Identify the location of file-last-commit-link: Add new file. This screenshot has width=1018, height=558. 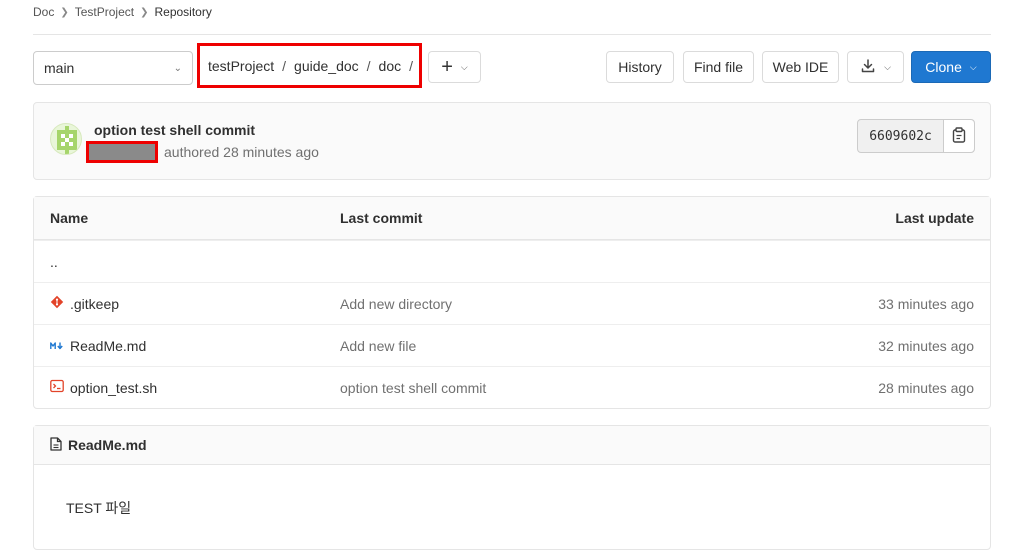
(378, 346).